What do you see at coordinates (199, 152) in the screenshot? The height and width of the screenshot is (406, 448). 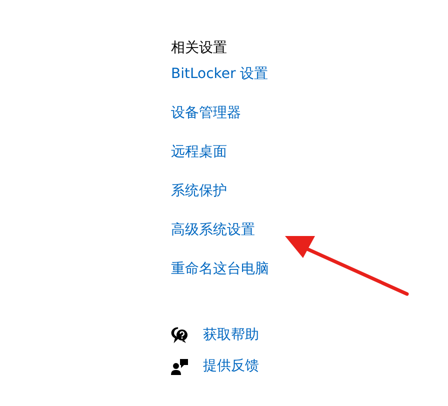 I see `settings-link: 远程桌面` at bounding box center [199, 152].